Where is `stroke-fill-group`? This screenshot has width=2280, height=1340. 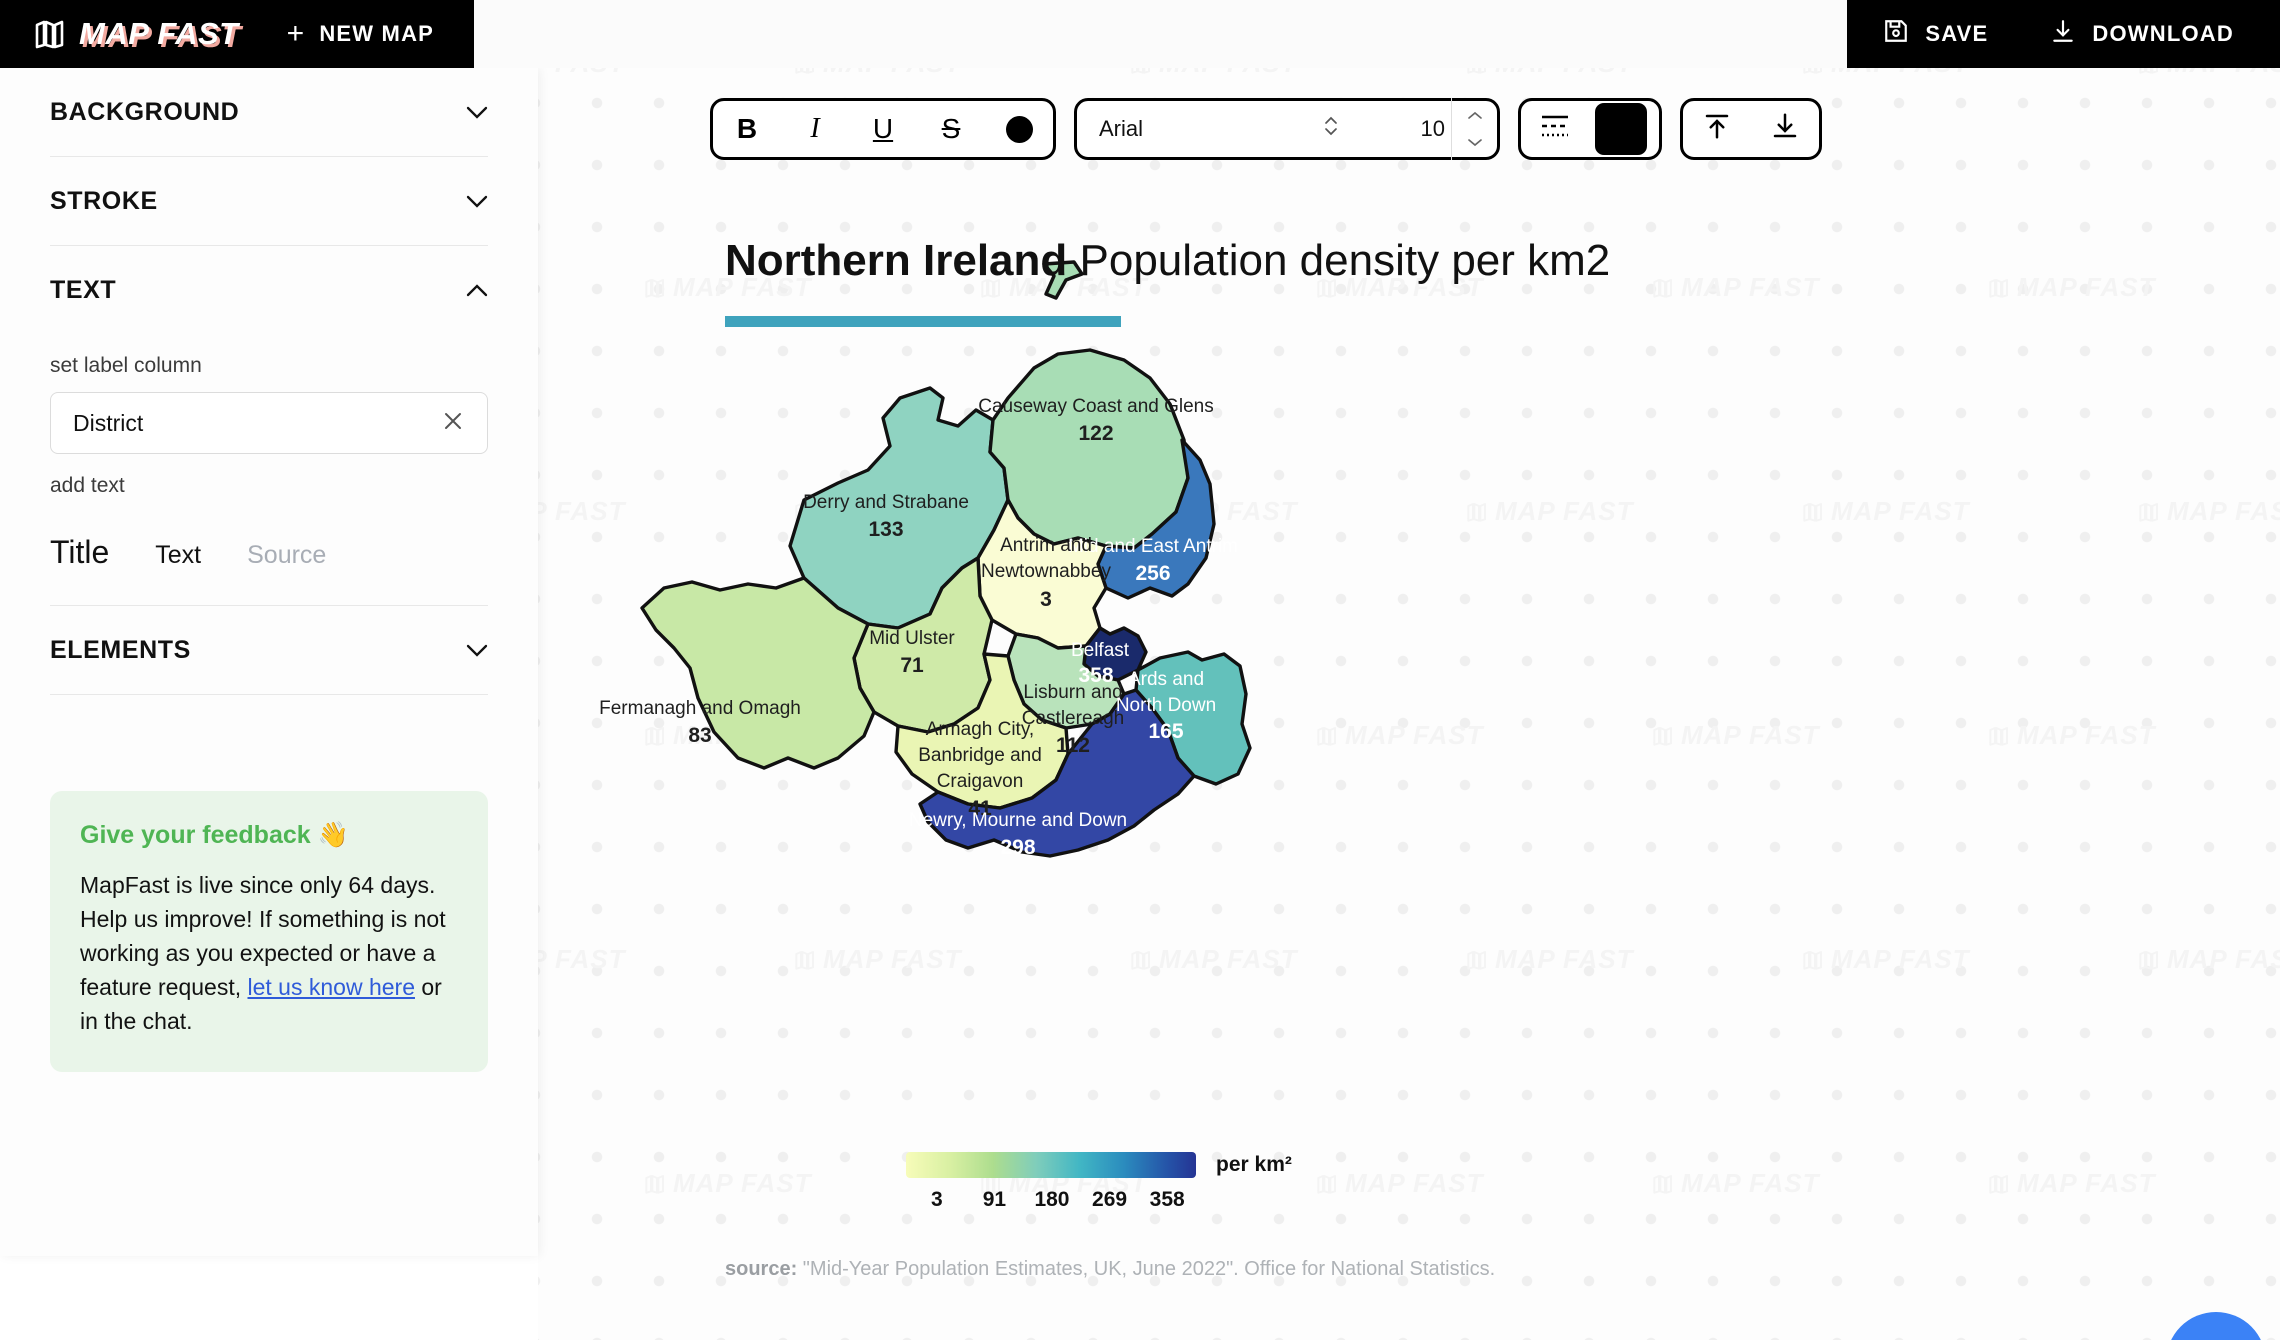 stroke-fill-group is located at coordinates (1590, 129).